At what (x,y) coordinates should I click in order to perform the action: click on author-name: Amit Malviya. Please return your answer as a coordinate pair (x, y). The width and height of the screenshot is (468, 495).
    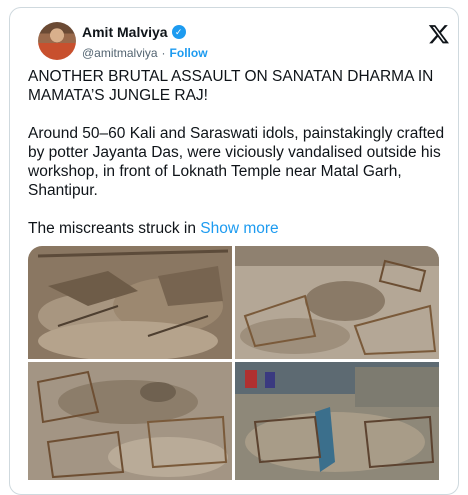
    Looking at the image, I should click on (125, 32).